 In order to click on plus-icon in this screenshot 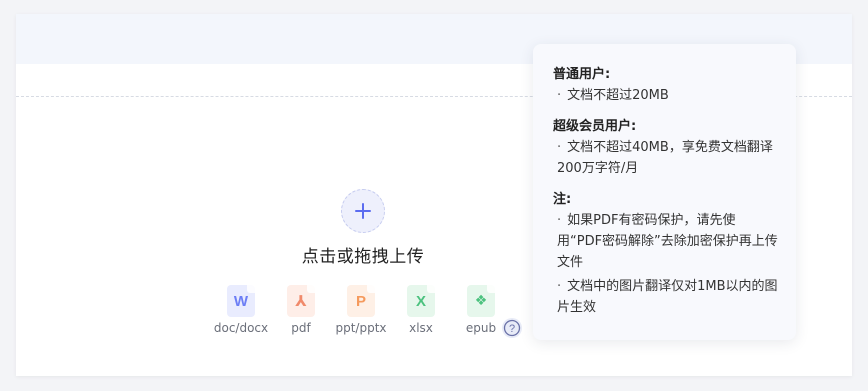, I will do `click(363, 211)`.